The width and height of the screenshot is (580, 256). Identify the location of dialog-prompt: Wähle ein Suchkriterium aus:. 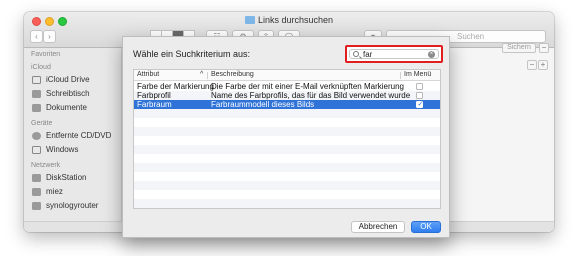
(192, 54).